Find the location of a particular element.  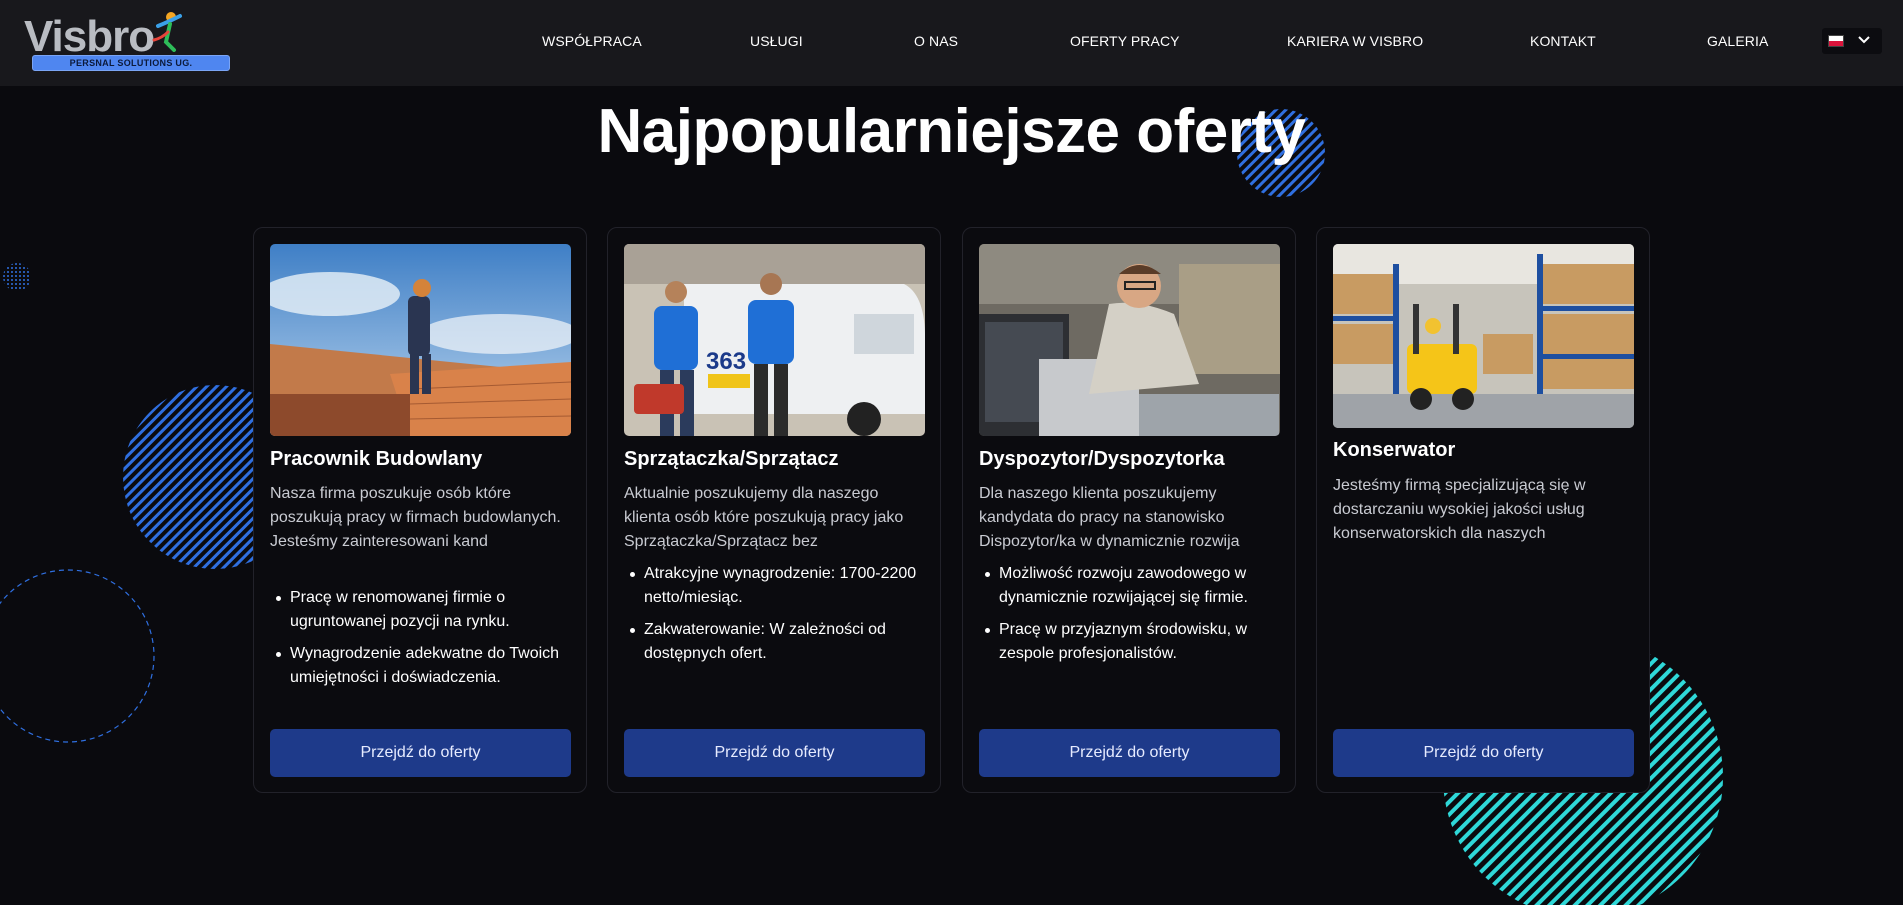

section-title: Najpopularniejsze oferty is located at coordinates (951, 131).